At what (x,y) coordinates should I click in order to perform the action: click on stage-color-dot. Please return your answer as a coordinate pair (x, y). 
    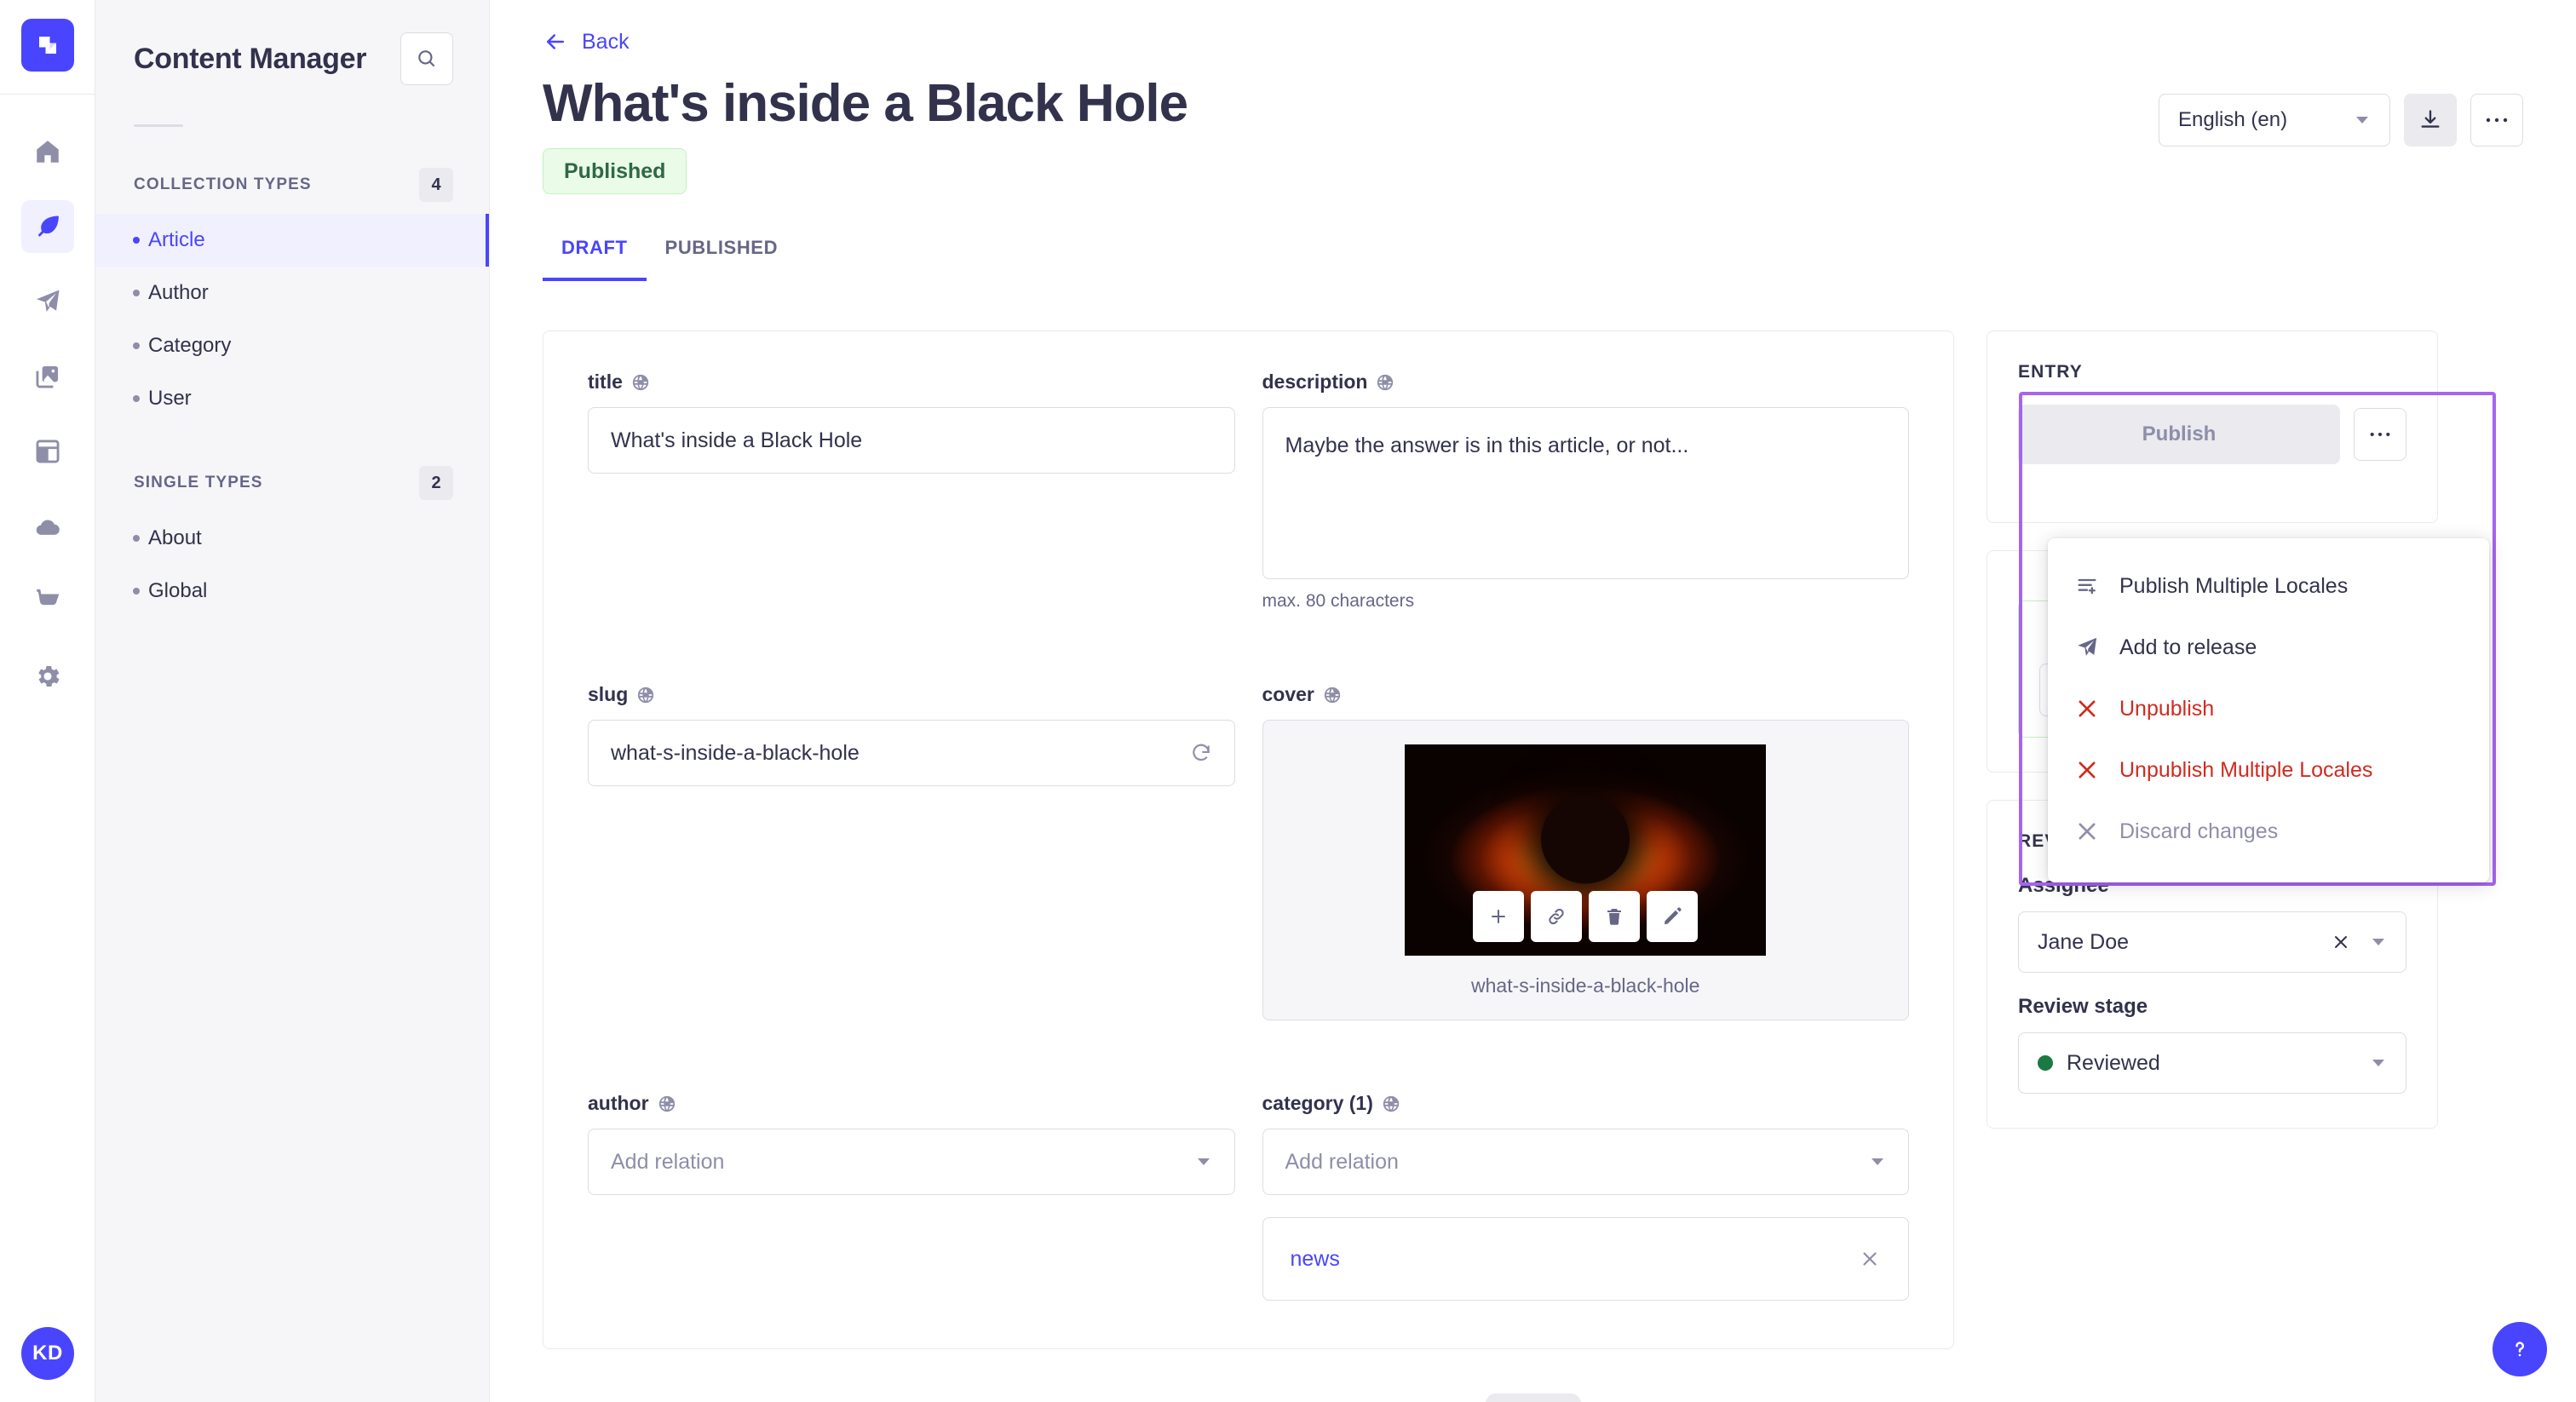
    Looking at the image, I should click on (2046, 1063).